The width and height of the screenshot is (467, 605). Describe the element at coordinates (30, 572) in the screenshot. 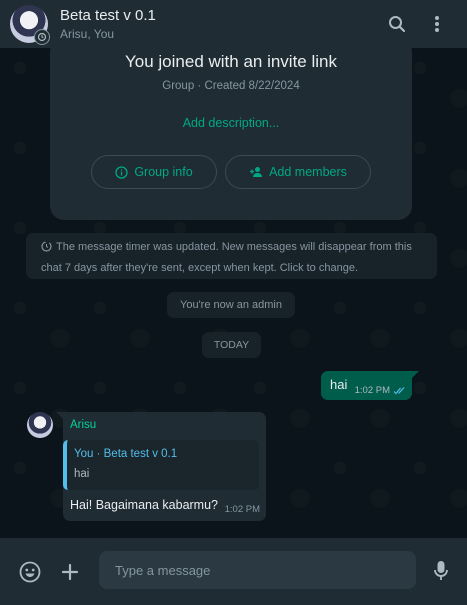

I see `emoji-icon` at that location.